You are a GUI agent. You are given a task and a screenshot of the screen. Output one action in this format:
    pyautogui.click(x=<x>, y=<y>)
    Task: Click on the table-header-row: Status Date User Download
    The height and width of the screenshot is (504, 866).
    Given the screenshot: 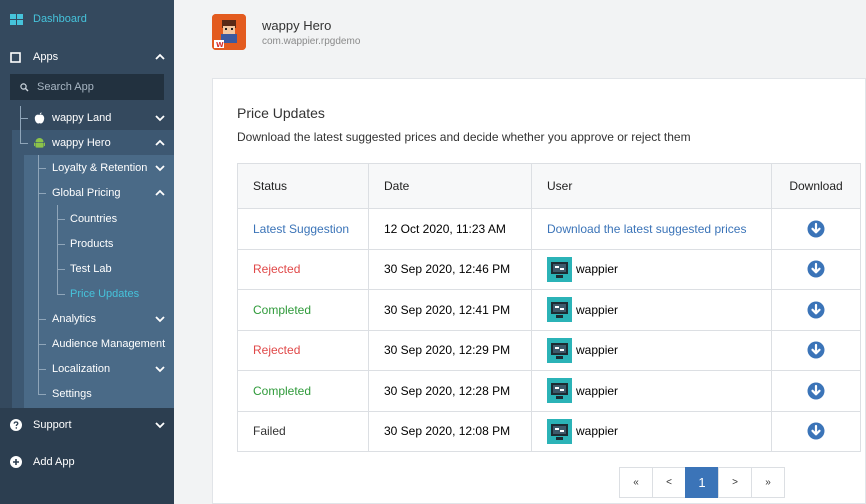 What is the action you would take?
    pyautogui.click(x=549, y=186)
    